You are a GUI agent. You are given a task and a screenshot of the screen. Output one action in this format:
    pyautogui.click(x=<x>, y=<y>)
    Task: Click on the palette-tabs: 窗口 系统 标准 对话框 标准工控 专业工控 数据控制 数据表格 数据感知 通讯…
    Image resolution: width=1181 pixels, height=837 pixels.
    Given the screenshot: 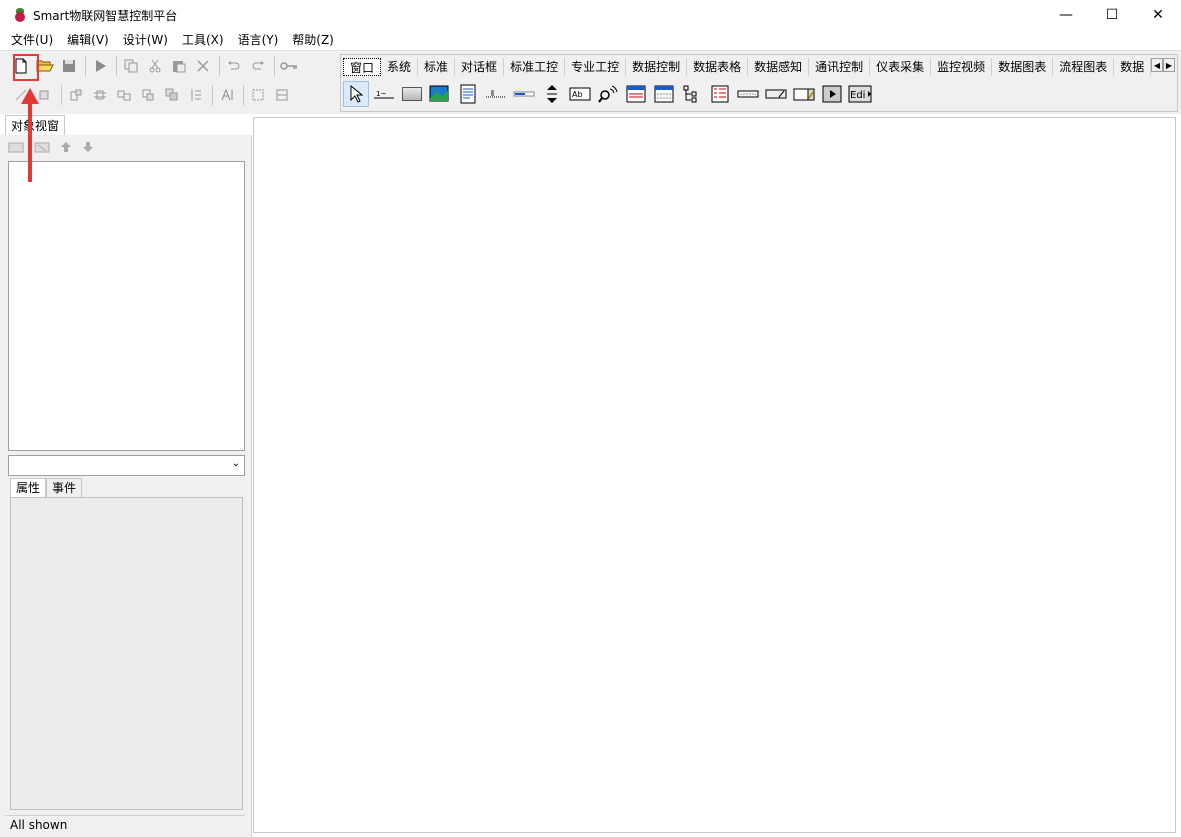 What is the action you would take?
    pyautogui.click(x=747, y=67)
    